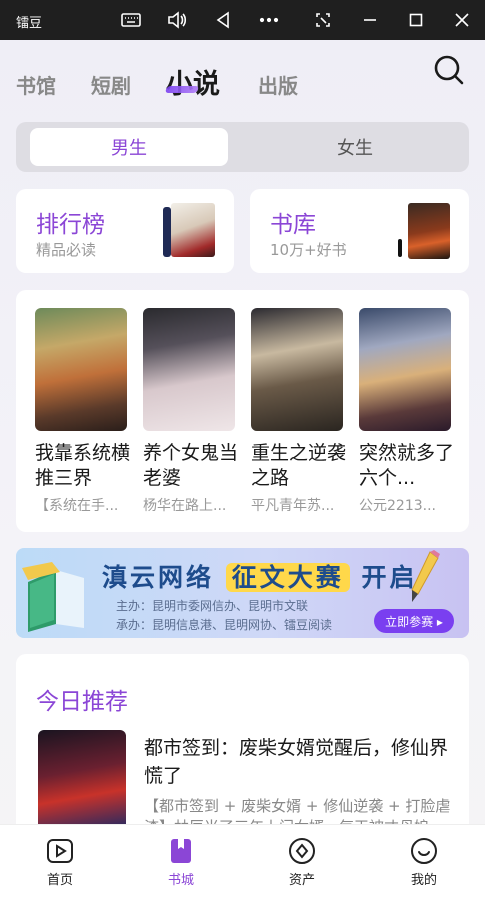 Image resolution: width=485 pixels, height=903 pixels. Describe the element at coordinates (182, 89) in the screenshot. I see `active-tab-indicator` at that location.